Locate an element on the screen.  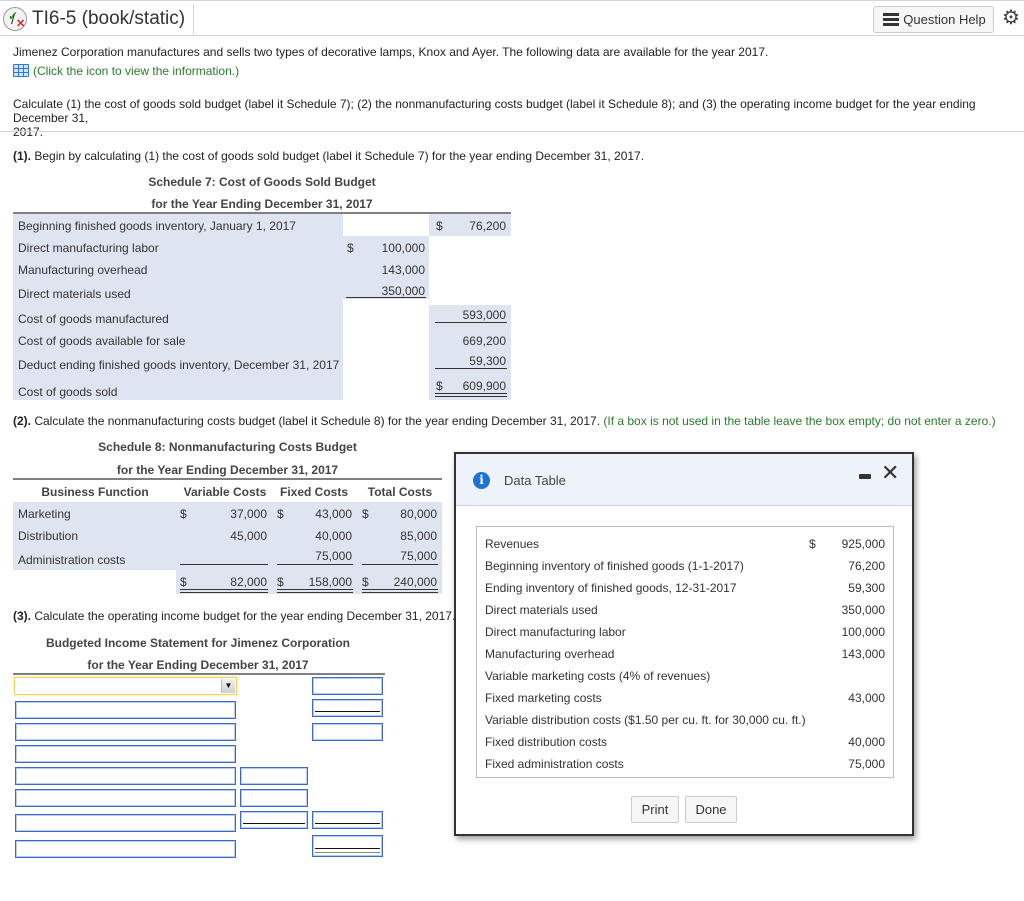
value: 59,300 is located at coordinates (487, 361).